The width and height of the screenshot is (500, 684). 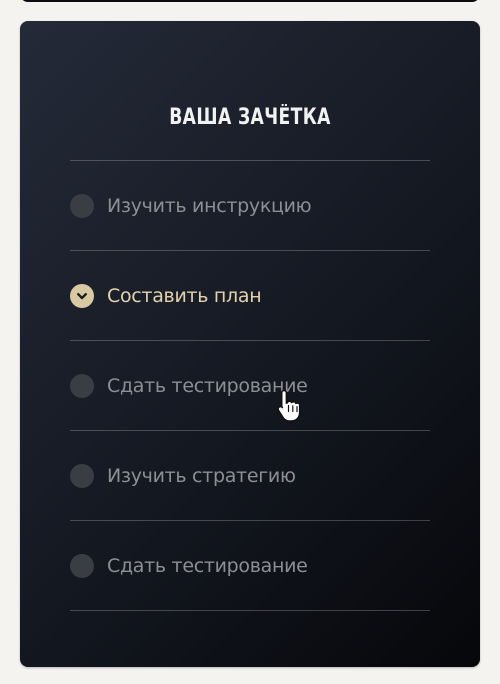 What do you see at coordinates (250, 117) in the screenshot?
I see `card-title: ВАША ЗАЧЁТКА` at bounding box center [250, 117].